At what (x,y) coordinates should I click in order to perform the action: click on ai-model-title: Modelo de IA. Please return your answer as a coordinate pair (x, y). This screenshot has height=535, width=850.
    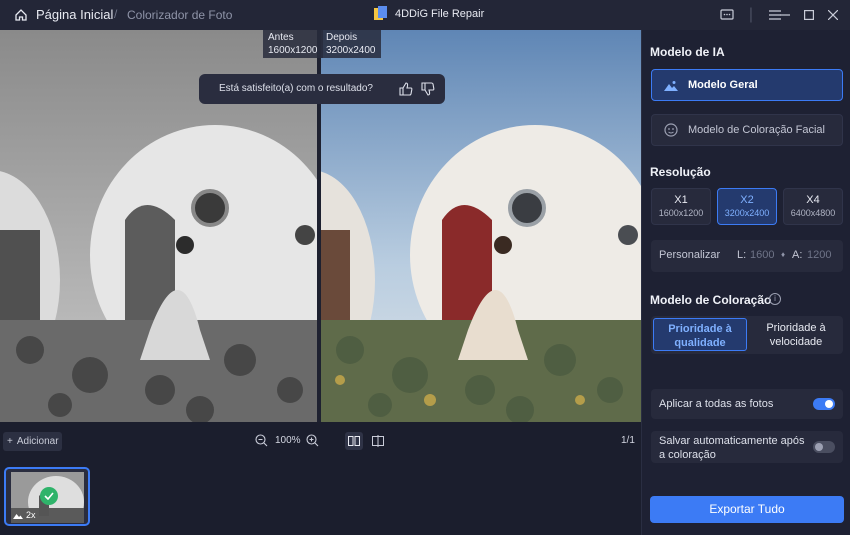
    Looking at the image, I should click on (687, 52).